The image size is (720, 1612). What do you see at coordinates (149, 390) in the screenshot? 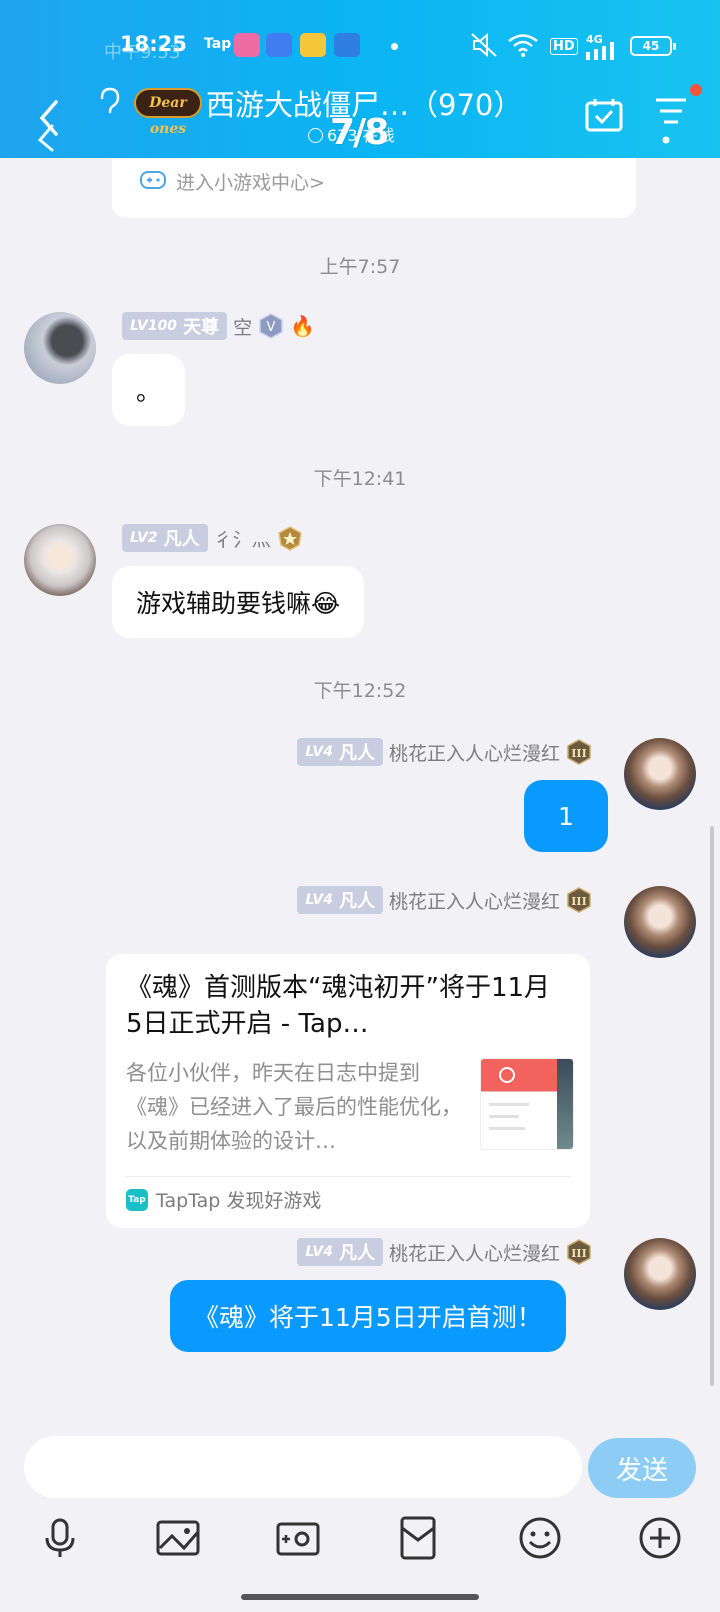
I see `message-bubble: 。` at bounding box center [149, 390].